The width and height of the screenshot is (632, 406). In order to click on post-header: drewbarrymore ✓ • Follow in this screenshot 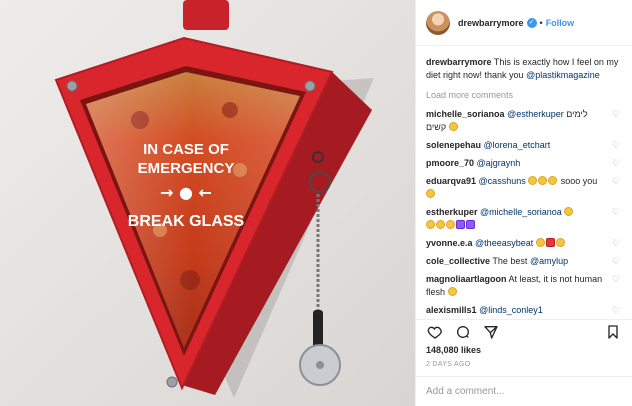, I will do `click(524, 23)`.